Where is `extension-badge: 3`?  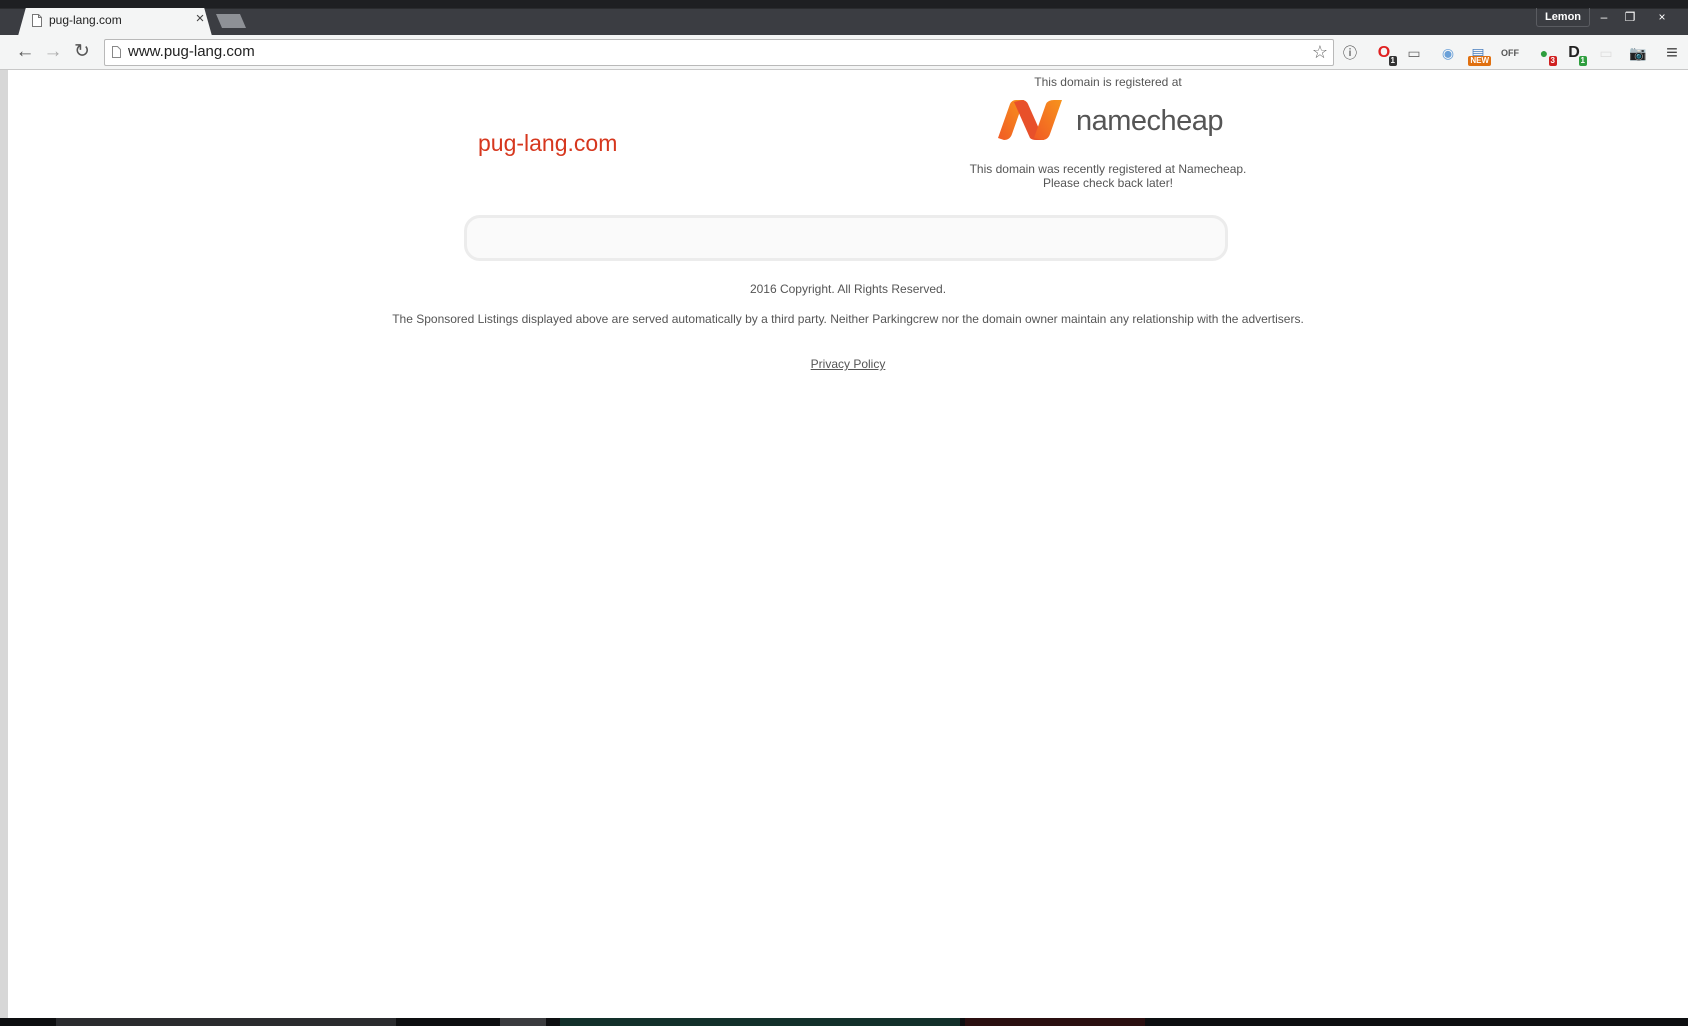 extension-badge: 3 is located at coordinates (1552, 61).